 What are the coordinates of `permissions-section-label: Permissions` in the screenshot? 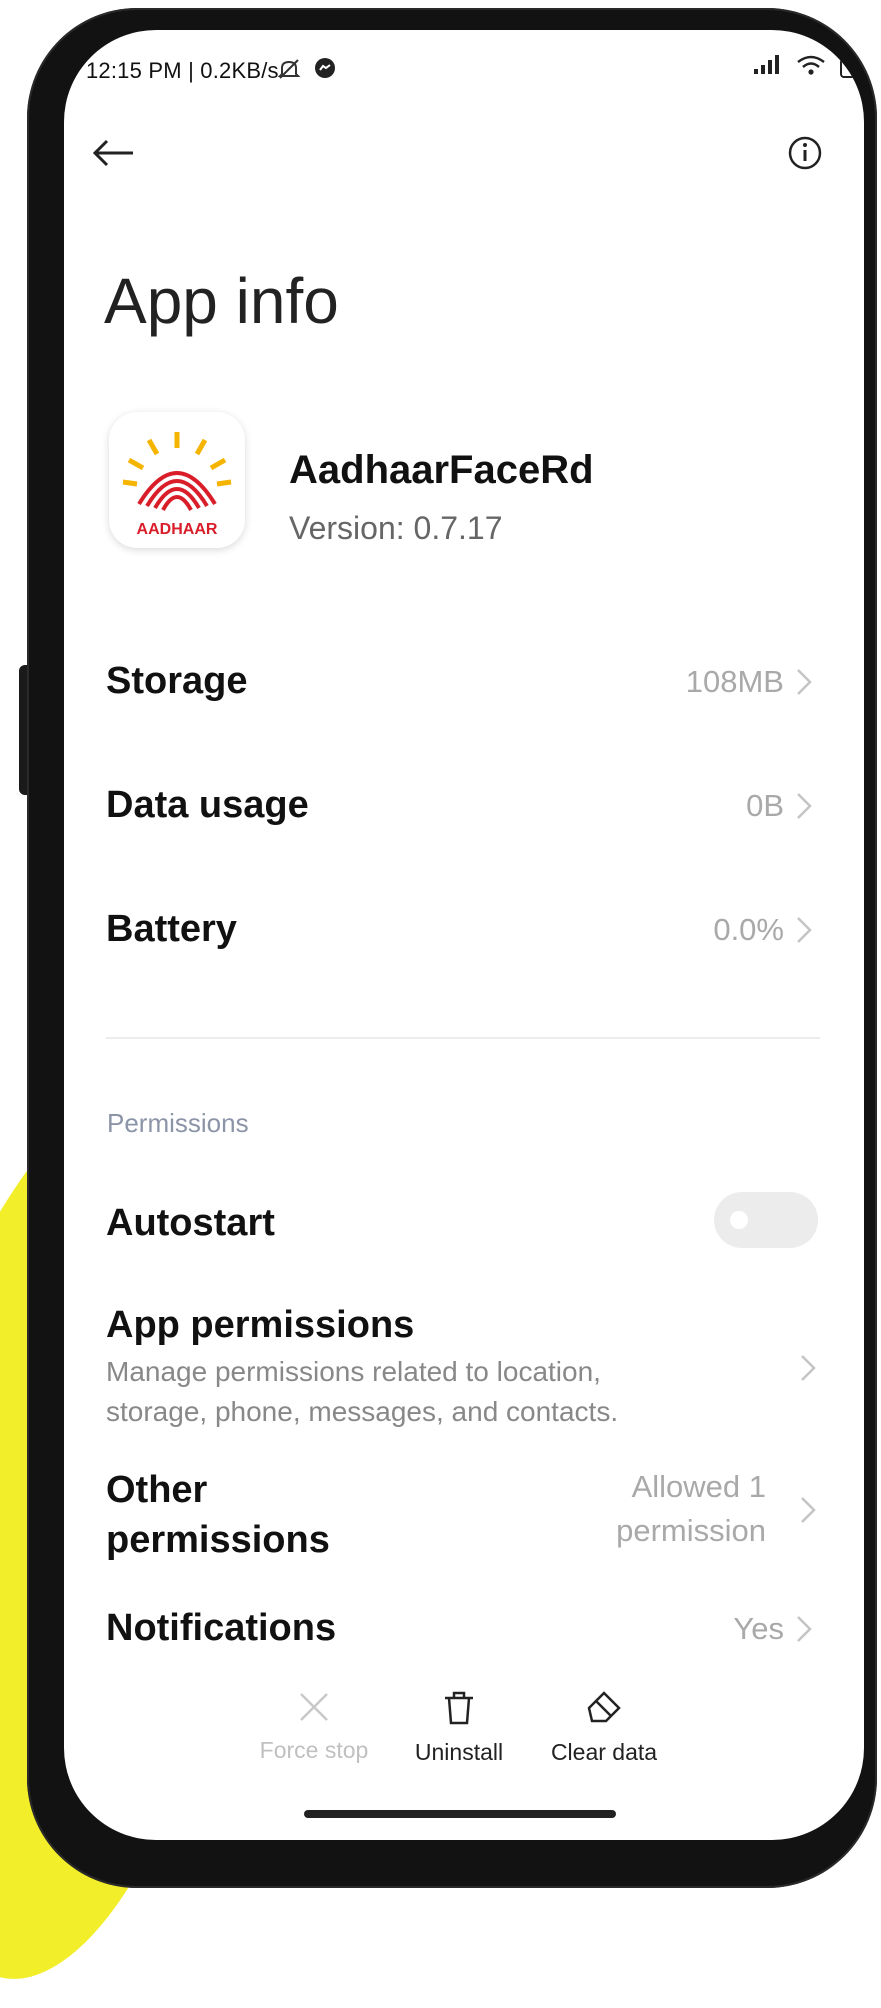 It's located at (178, 1123).